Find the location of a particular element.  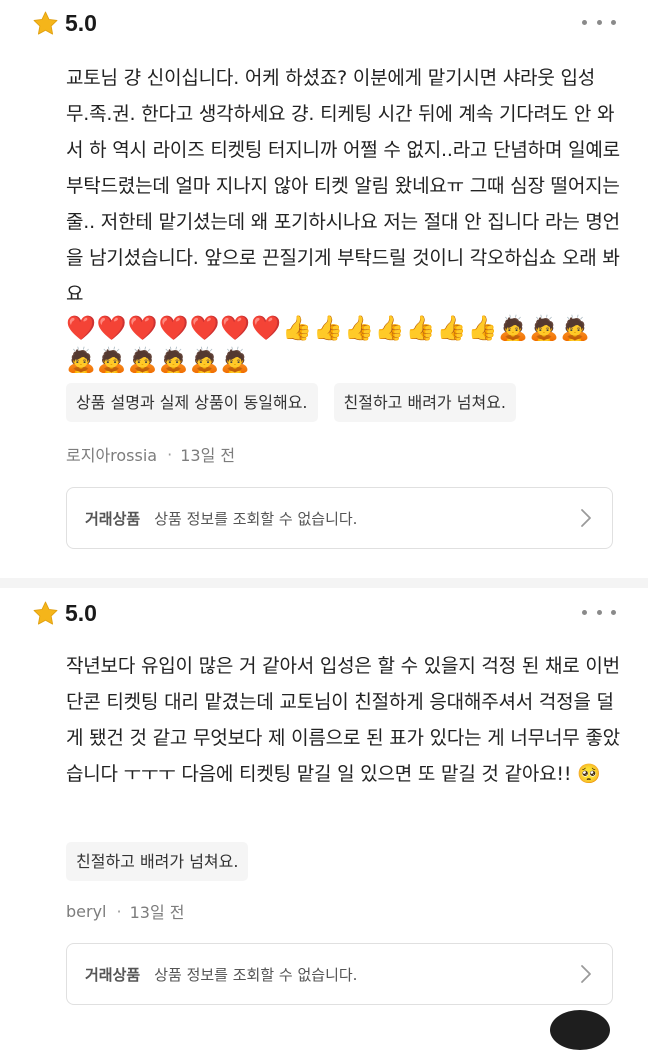

emoji-line: ❤️❤️❤️❤️❤️❤️❤️👍👍👍👍👍👍👍🙇🙇🙇 is located at coordinates (329, 328).